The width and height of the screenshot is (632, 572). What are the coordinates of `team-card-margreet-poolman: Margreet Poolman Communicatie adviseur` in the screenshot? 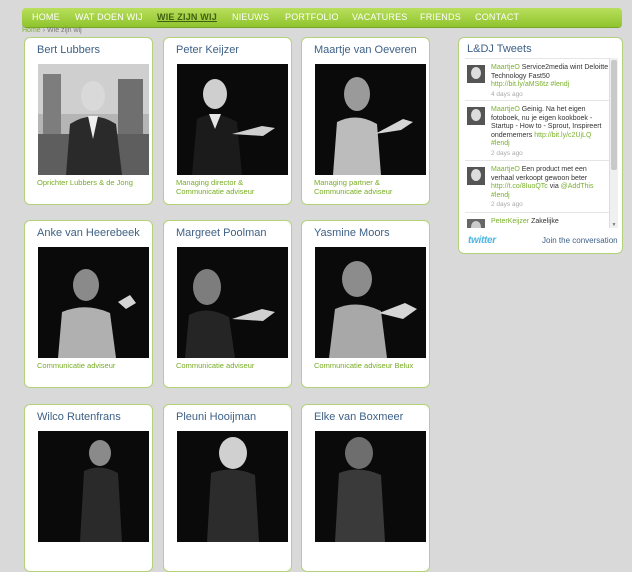 It's located at (227, 304).